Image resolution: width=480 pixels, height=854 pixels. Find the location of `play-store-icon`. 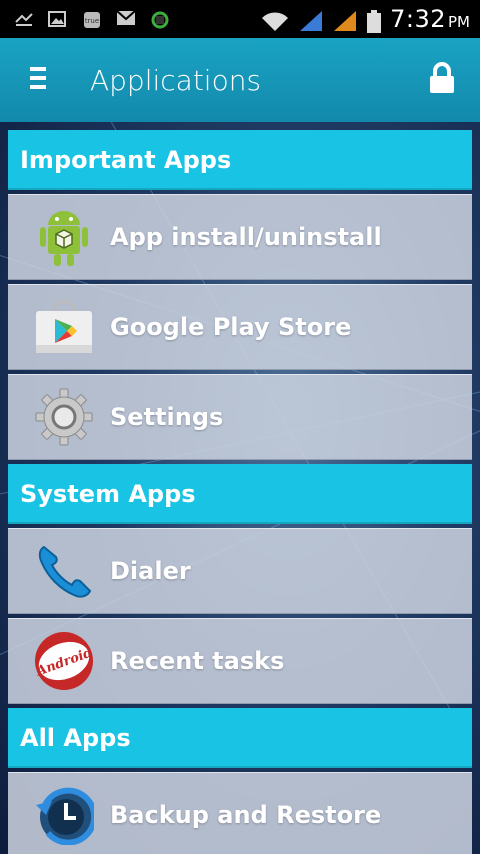

play-store-icon is located at coordinates (64, 327).